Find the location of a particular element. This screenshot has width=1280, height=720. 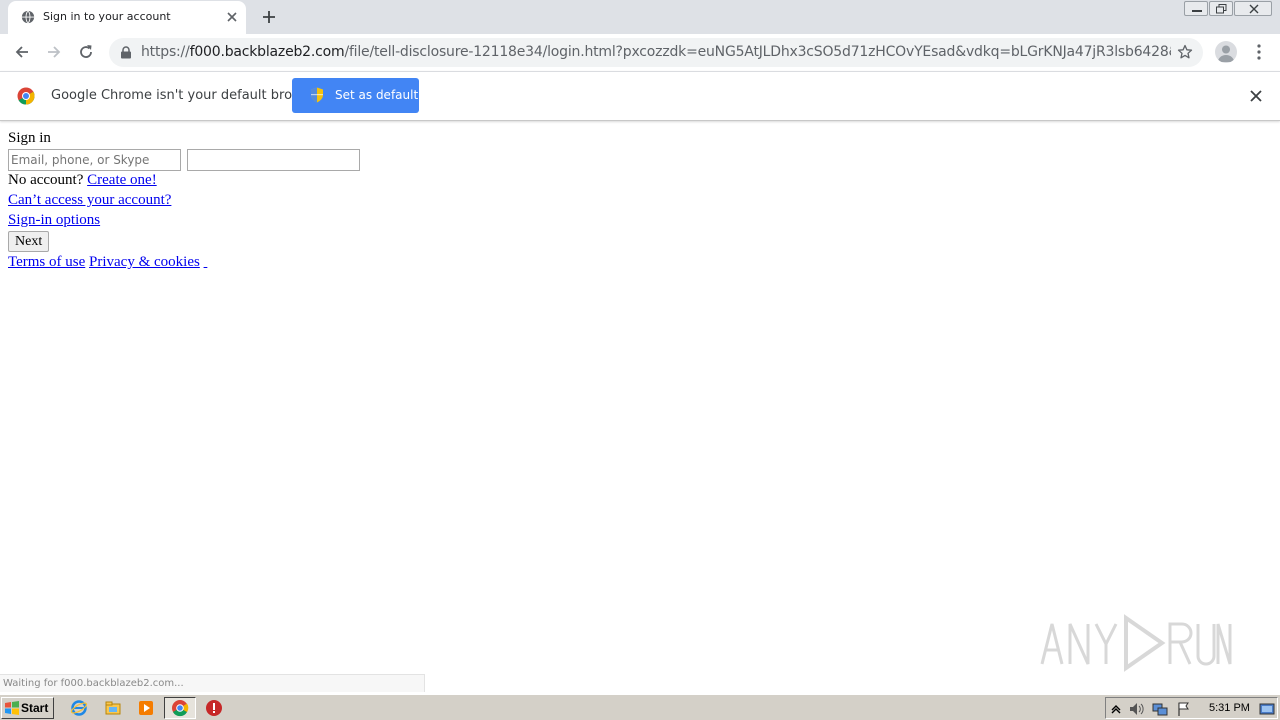

close-window-button is located at coordinates (1253, 8).